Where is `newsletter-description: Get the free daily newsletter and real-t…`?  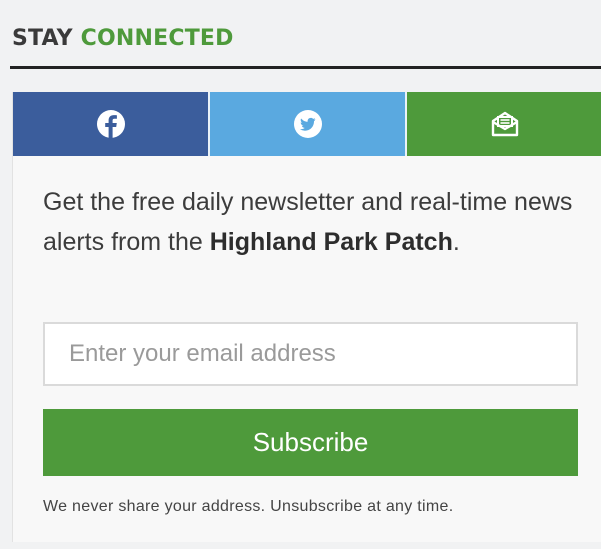
newsletter-description: Get the free daily newsletter and real-t… is located at coordinates (315, 222).